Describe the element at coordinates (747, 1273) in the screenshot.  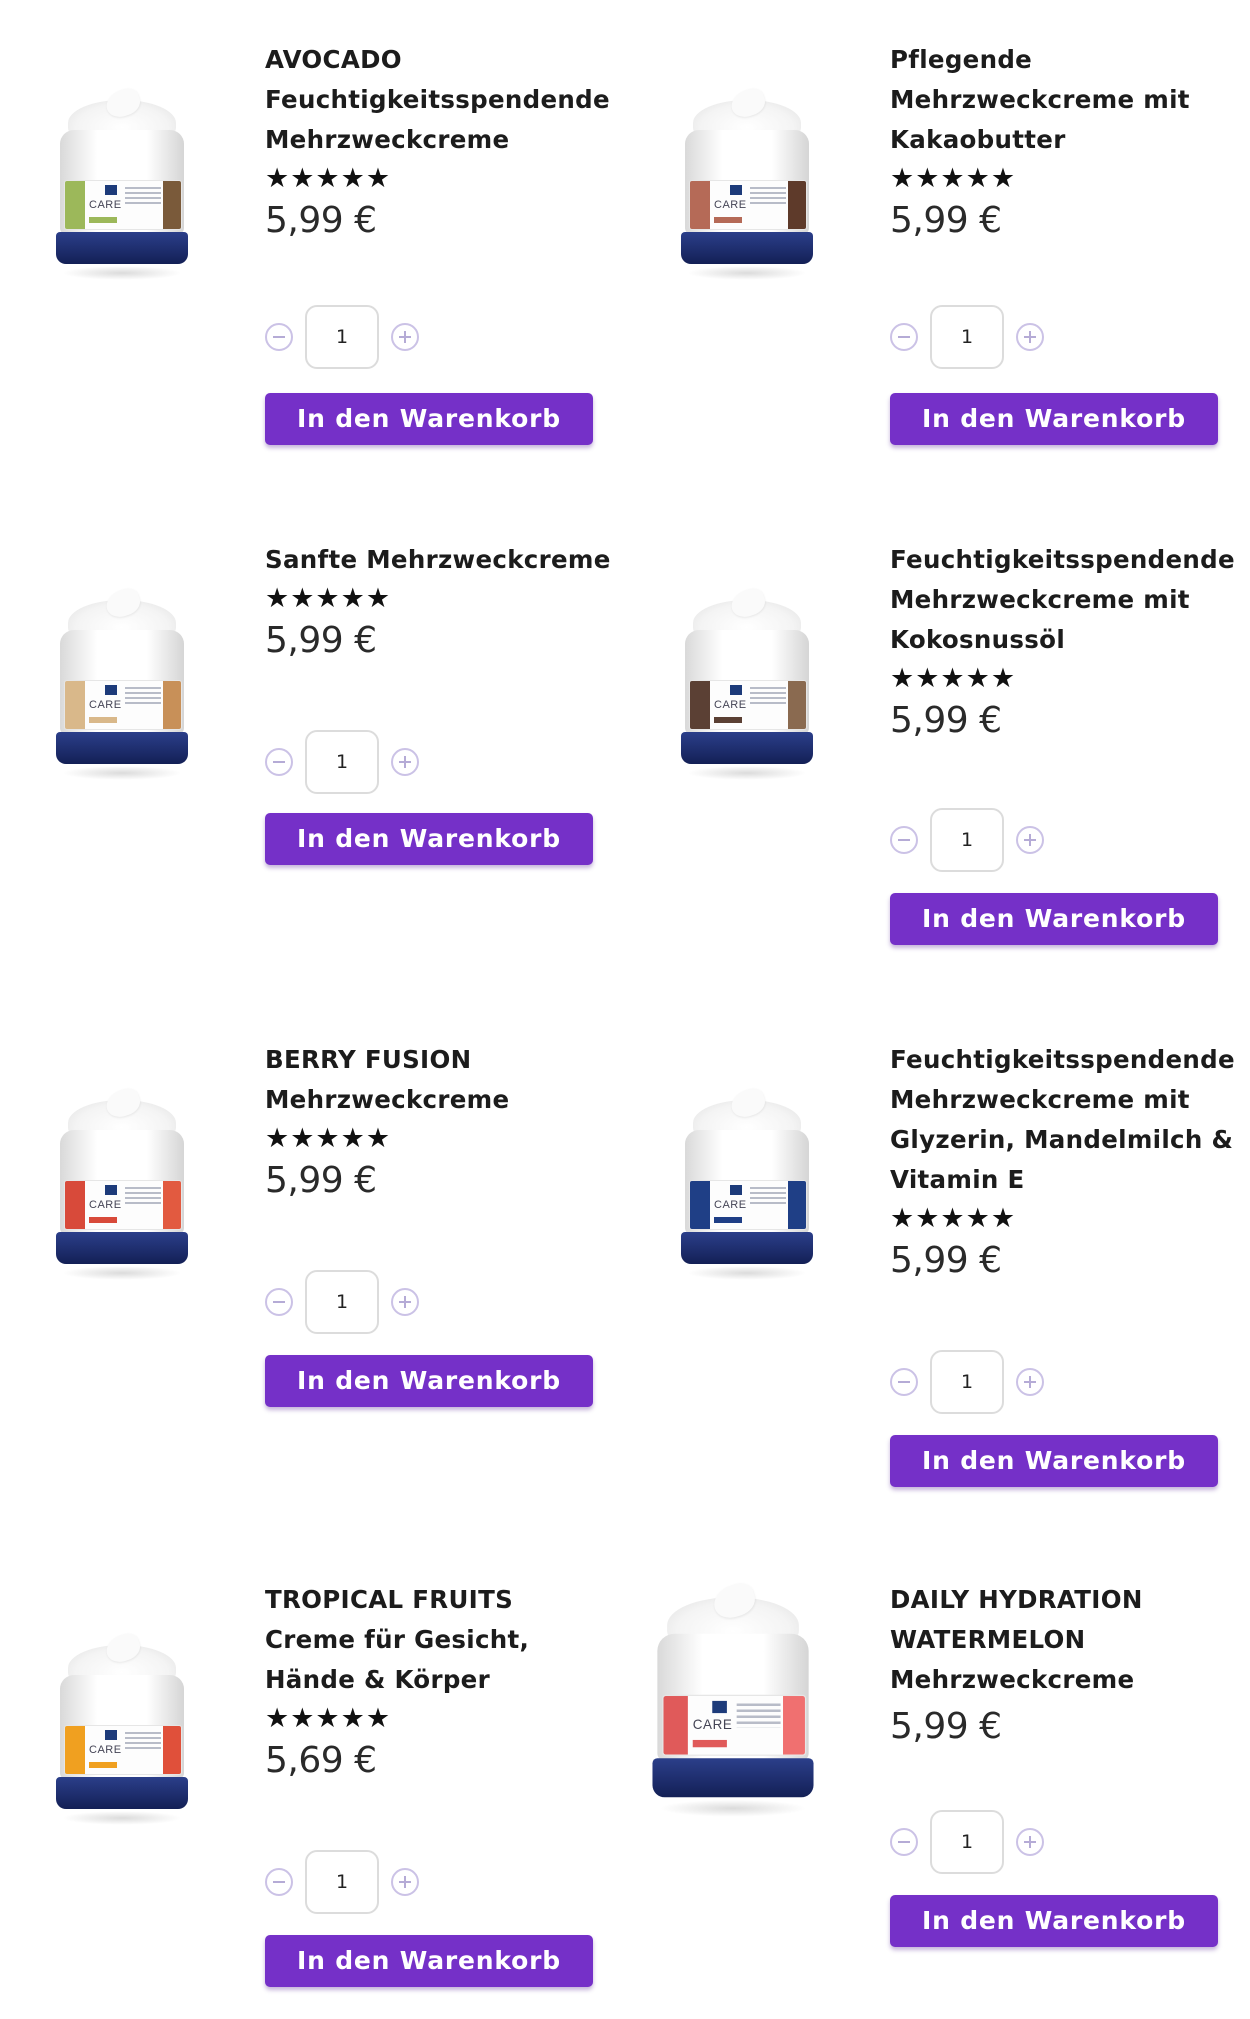
I see `jar-shadow` at that location.